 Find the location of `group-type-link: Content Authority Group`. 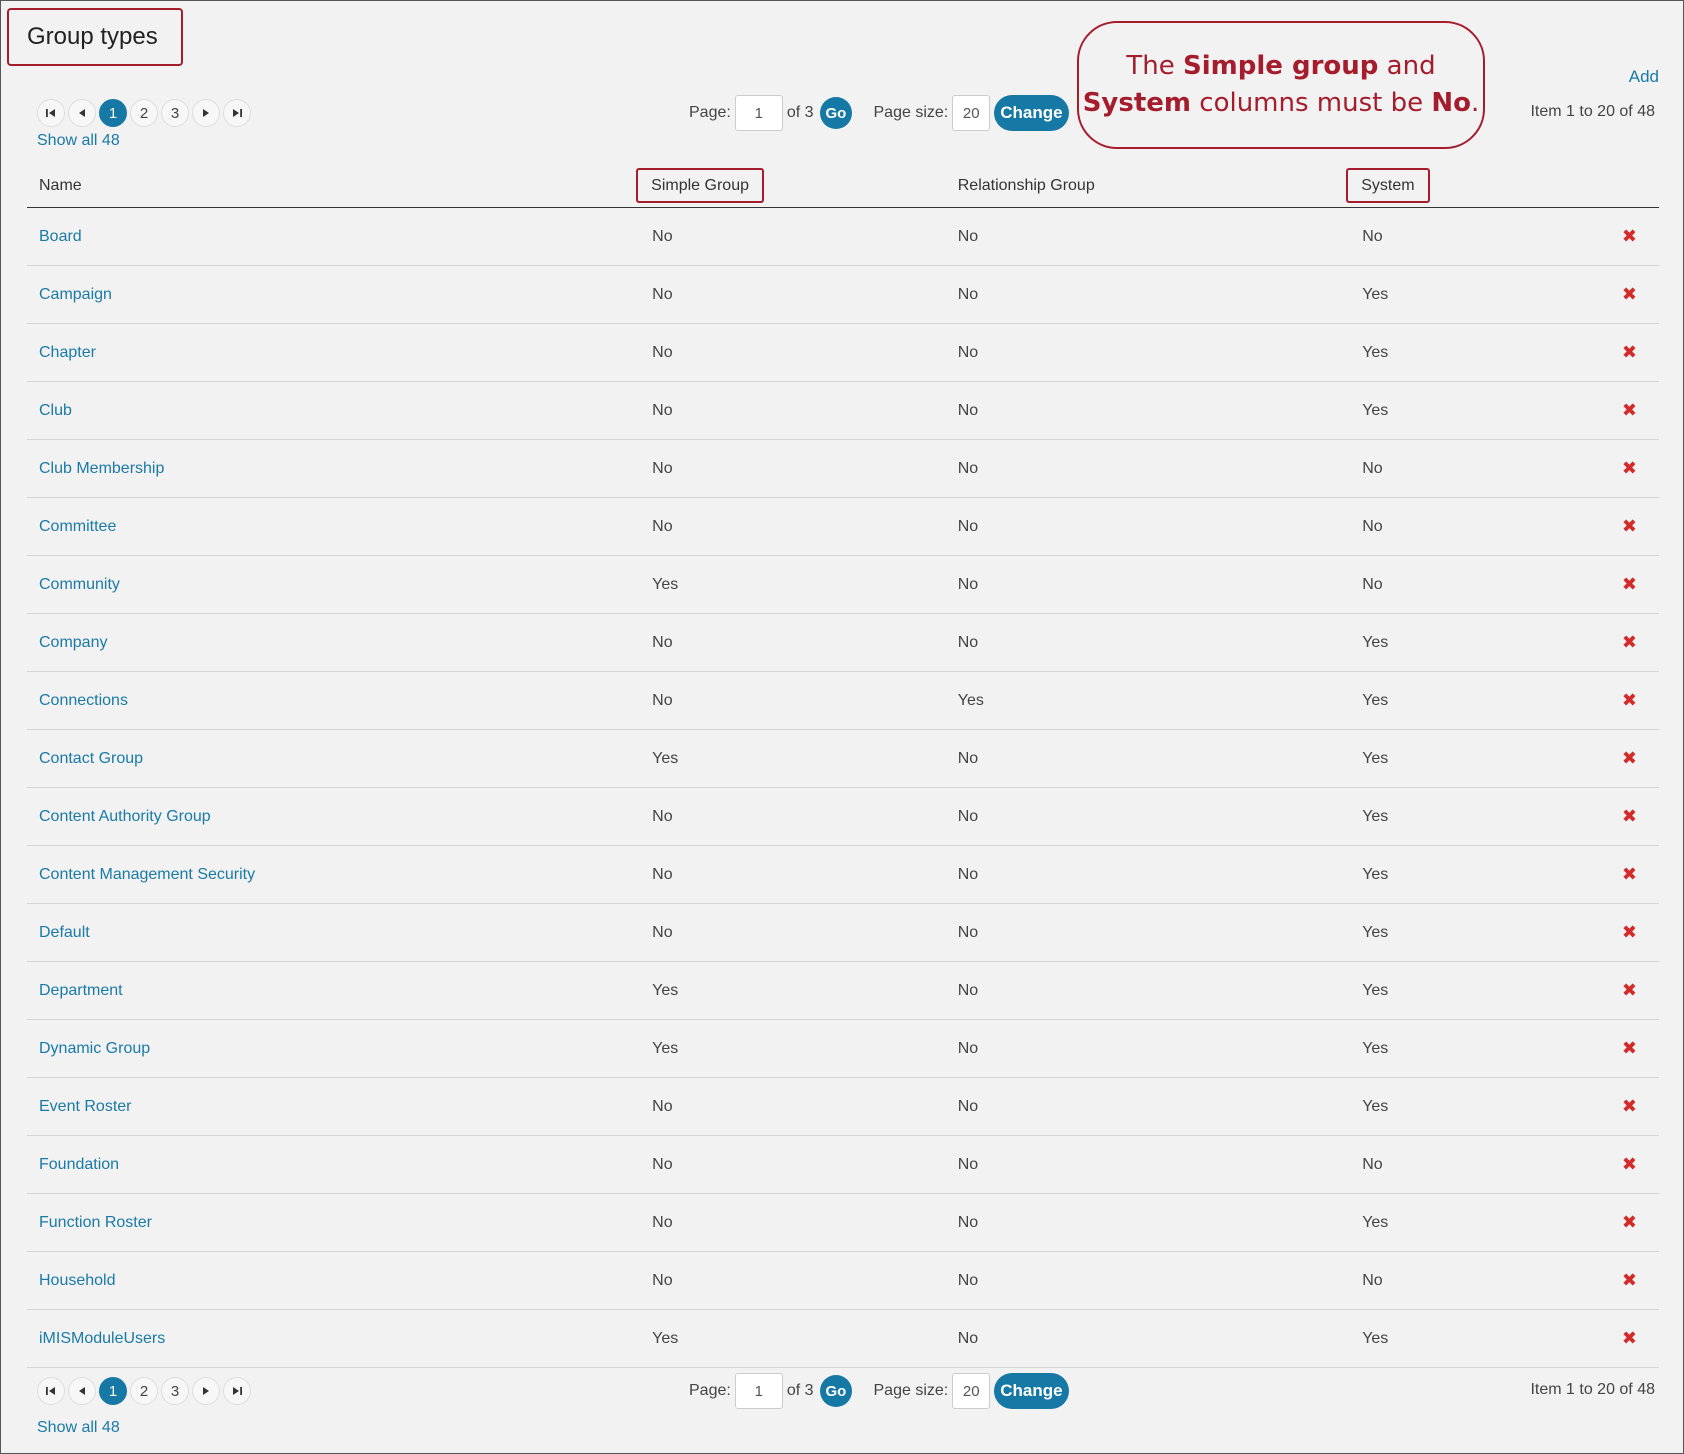

group-type-link: Content Authority Group is located at coordinates (125, 816).